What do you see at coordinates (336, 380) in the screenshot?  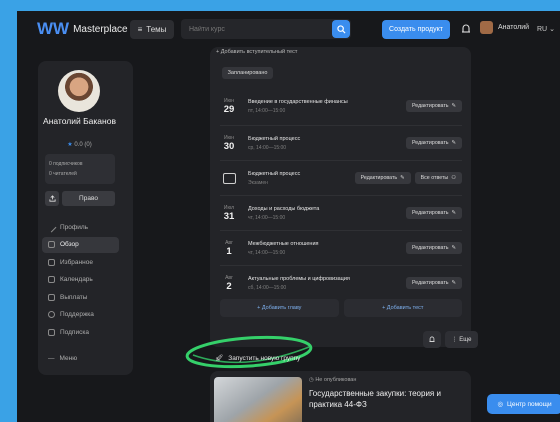 I see `course-status-label: Не опубликован` at bounding box center [336, 380].